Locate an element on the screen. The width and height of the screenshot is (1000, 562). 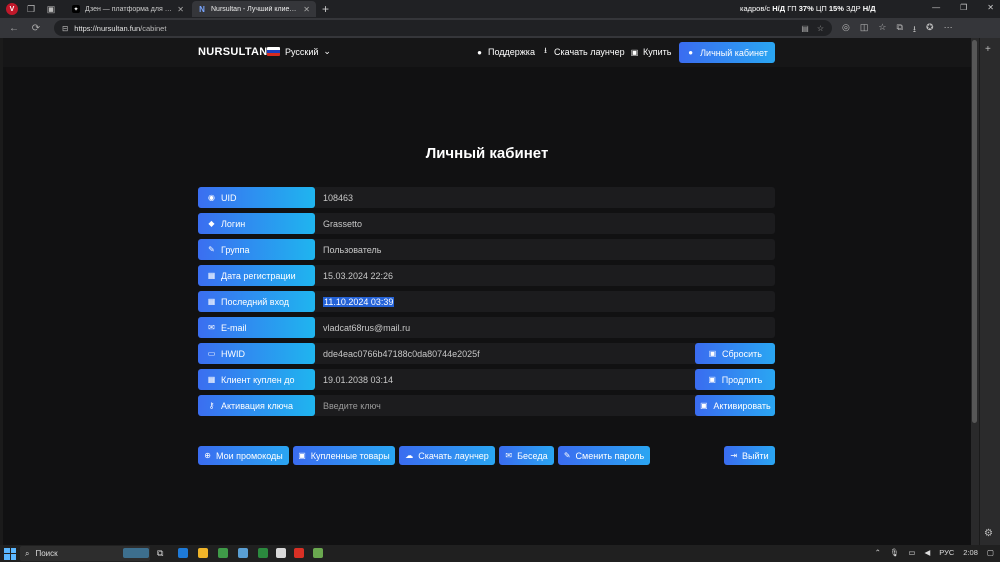
cabinet-label: Личный кабинет is located at coordinates (734, 52).